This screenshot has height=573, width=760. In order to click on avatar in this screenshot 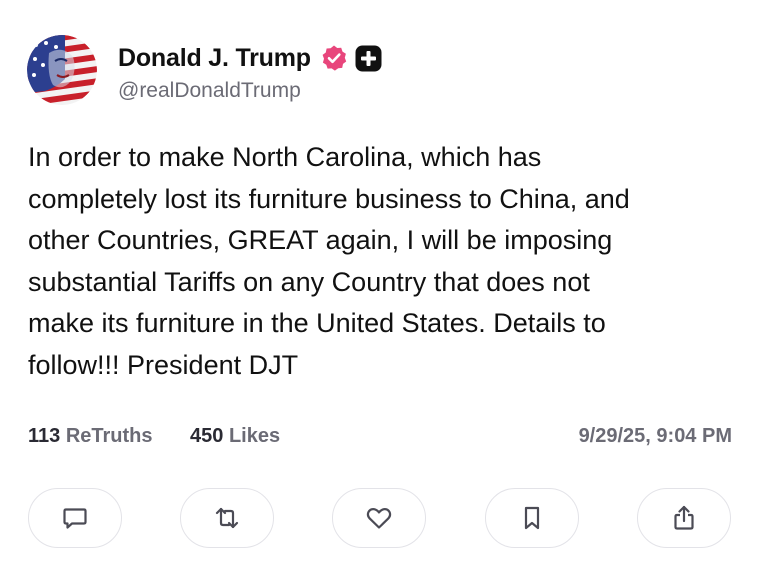, I will do `click(62, 70)`.